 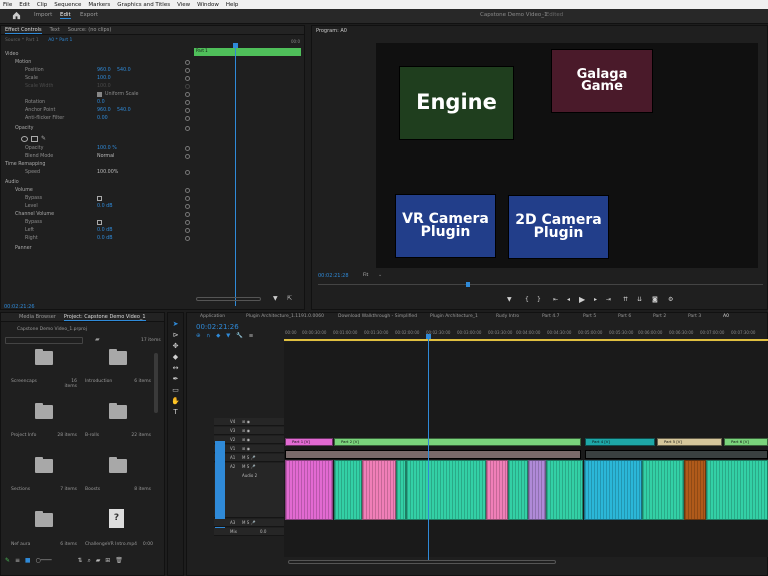 What do you see at coordinates (96, 130) in the screenshot?
I see `opacity-section-row: Opacity` at bounding box center [96, 130].